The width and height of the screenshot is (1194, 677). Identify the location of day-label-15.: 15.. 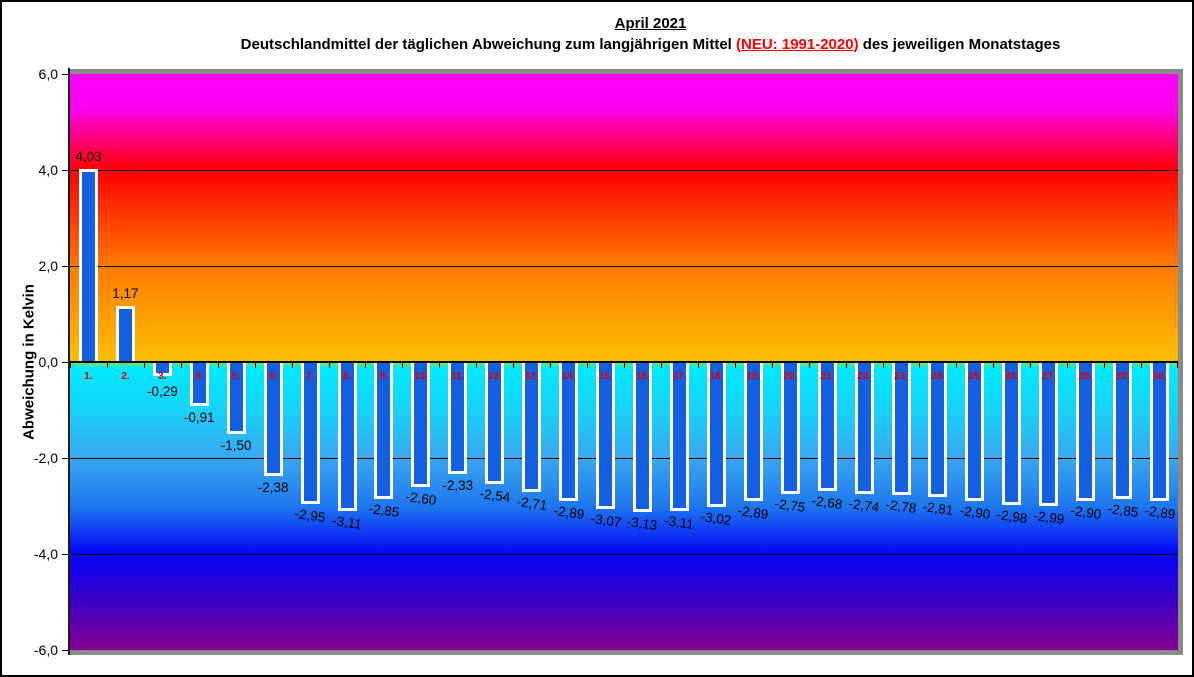
(605, 376).